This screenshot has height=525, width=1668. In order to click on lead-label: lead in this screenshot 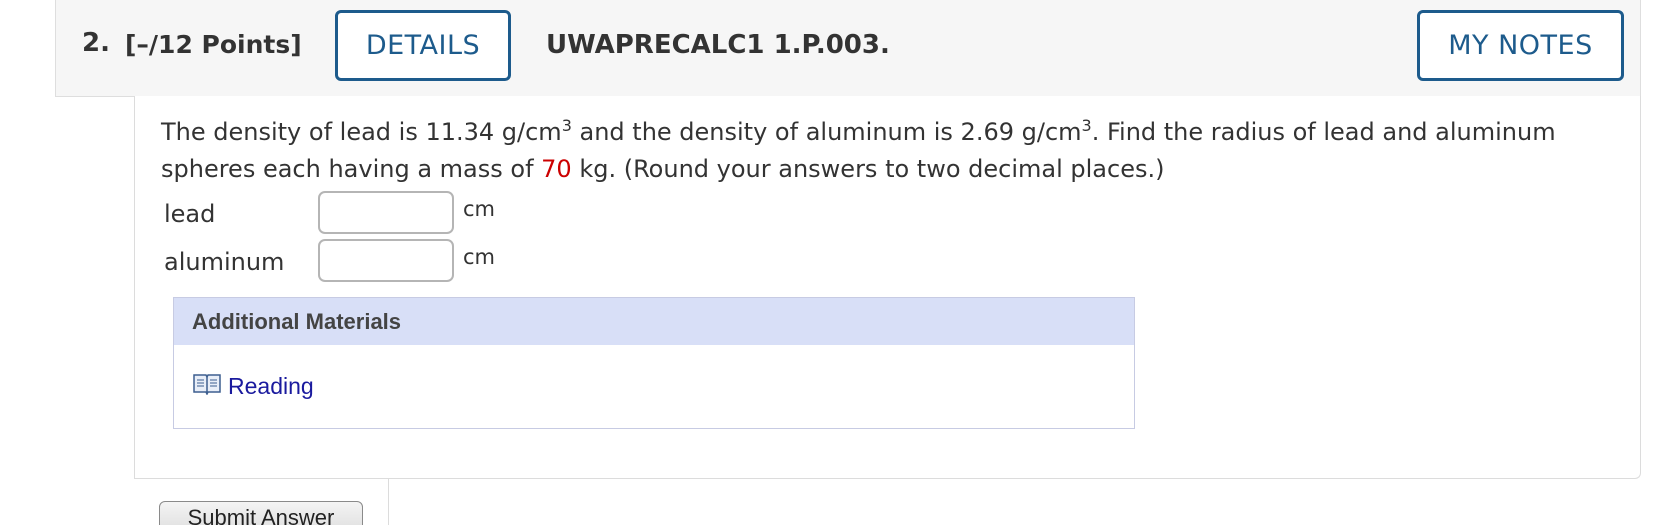, I will do `click(190, 214)`.